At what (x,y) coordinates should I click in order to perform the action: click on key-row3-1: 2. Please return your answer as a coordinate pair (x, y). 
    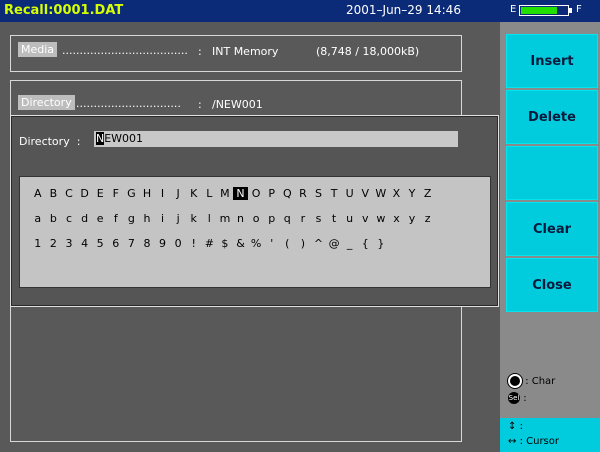
    Looking at the image, I should click on (54, 243).